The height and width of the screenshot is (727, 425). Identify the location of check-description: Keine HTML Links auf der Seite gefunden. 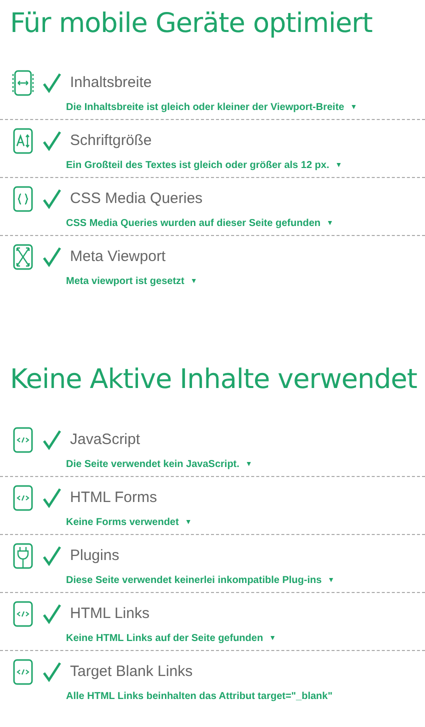
(165, 638).